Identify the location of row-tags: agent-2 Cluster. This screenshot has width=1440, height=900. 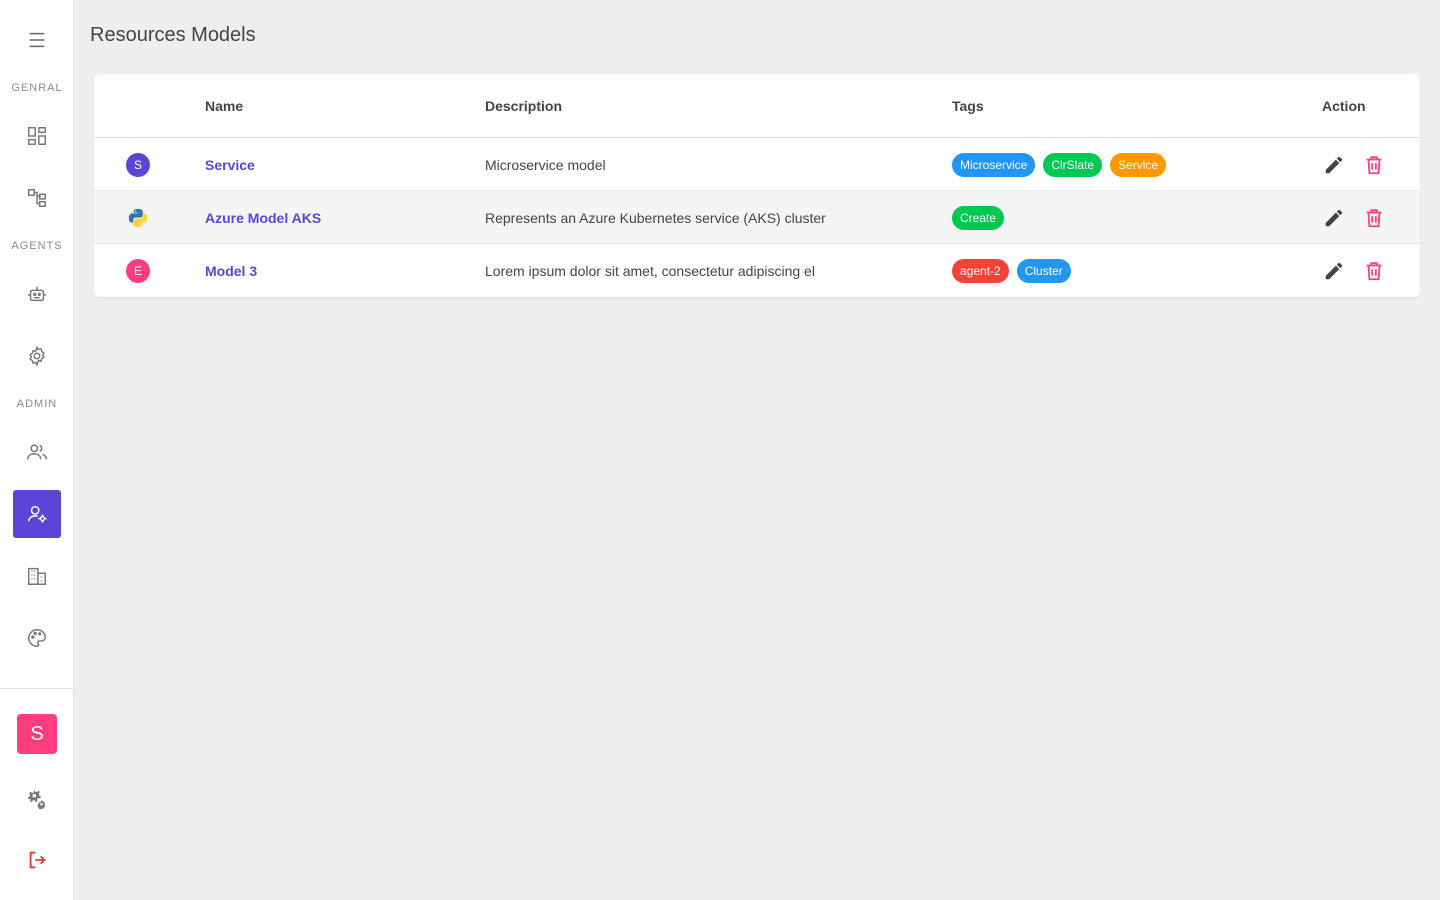
(1011, 271).